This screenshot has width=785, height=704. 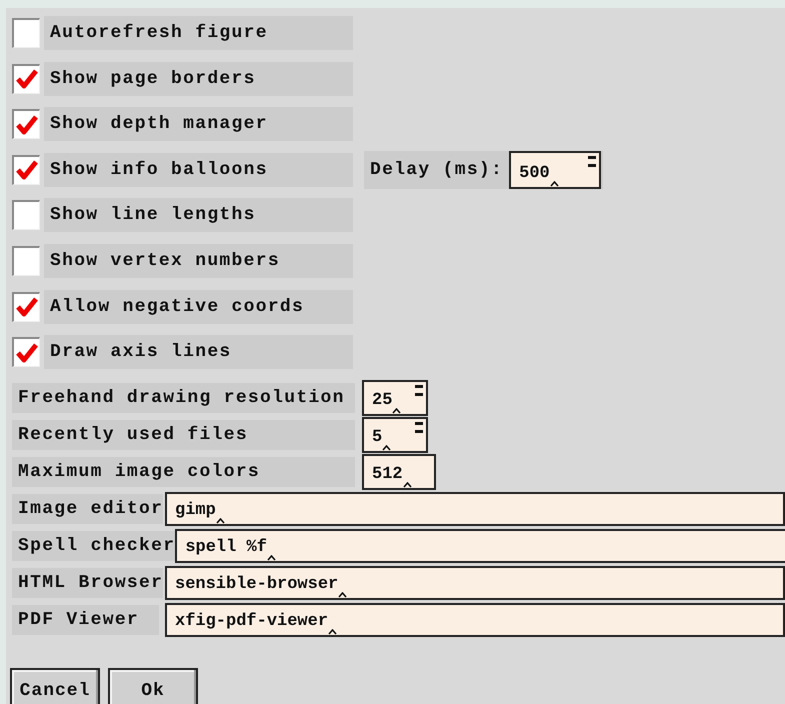 I want to click on option-label: Show info balloons, so click(x=198, y=169).